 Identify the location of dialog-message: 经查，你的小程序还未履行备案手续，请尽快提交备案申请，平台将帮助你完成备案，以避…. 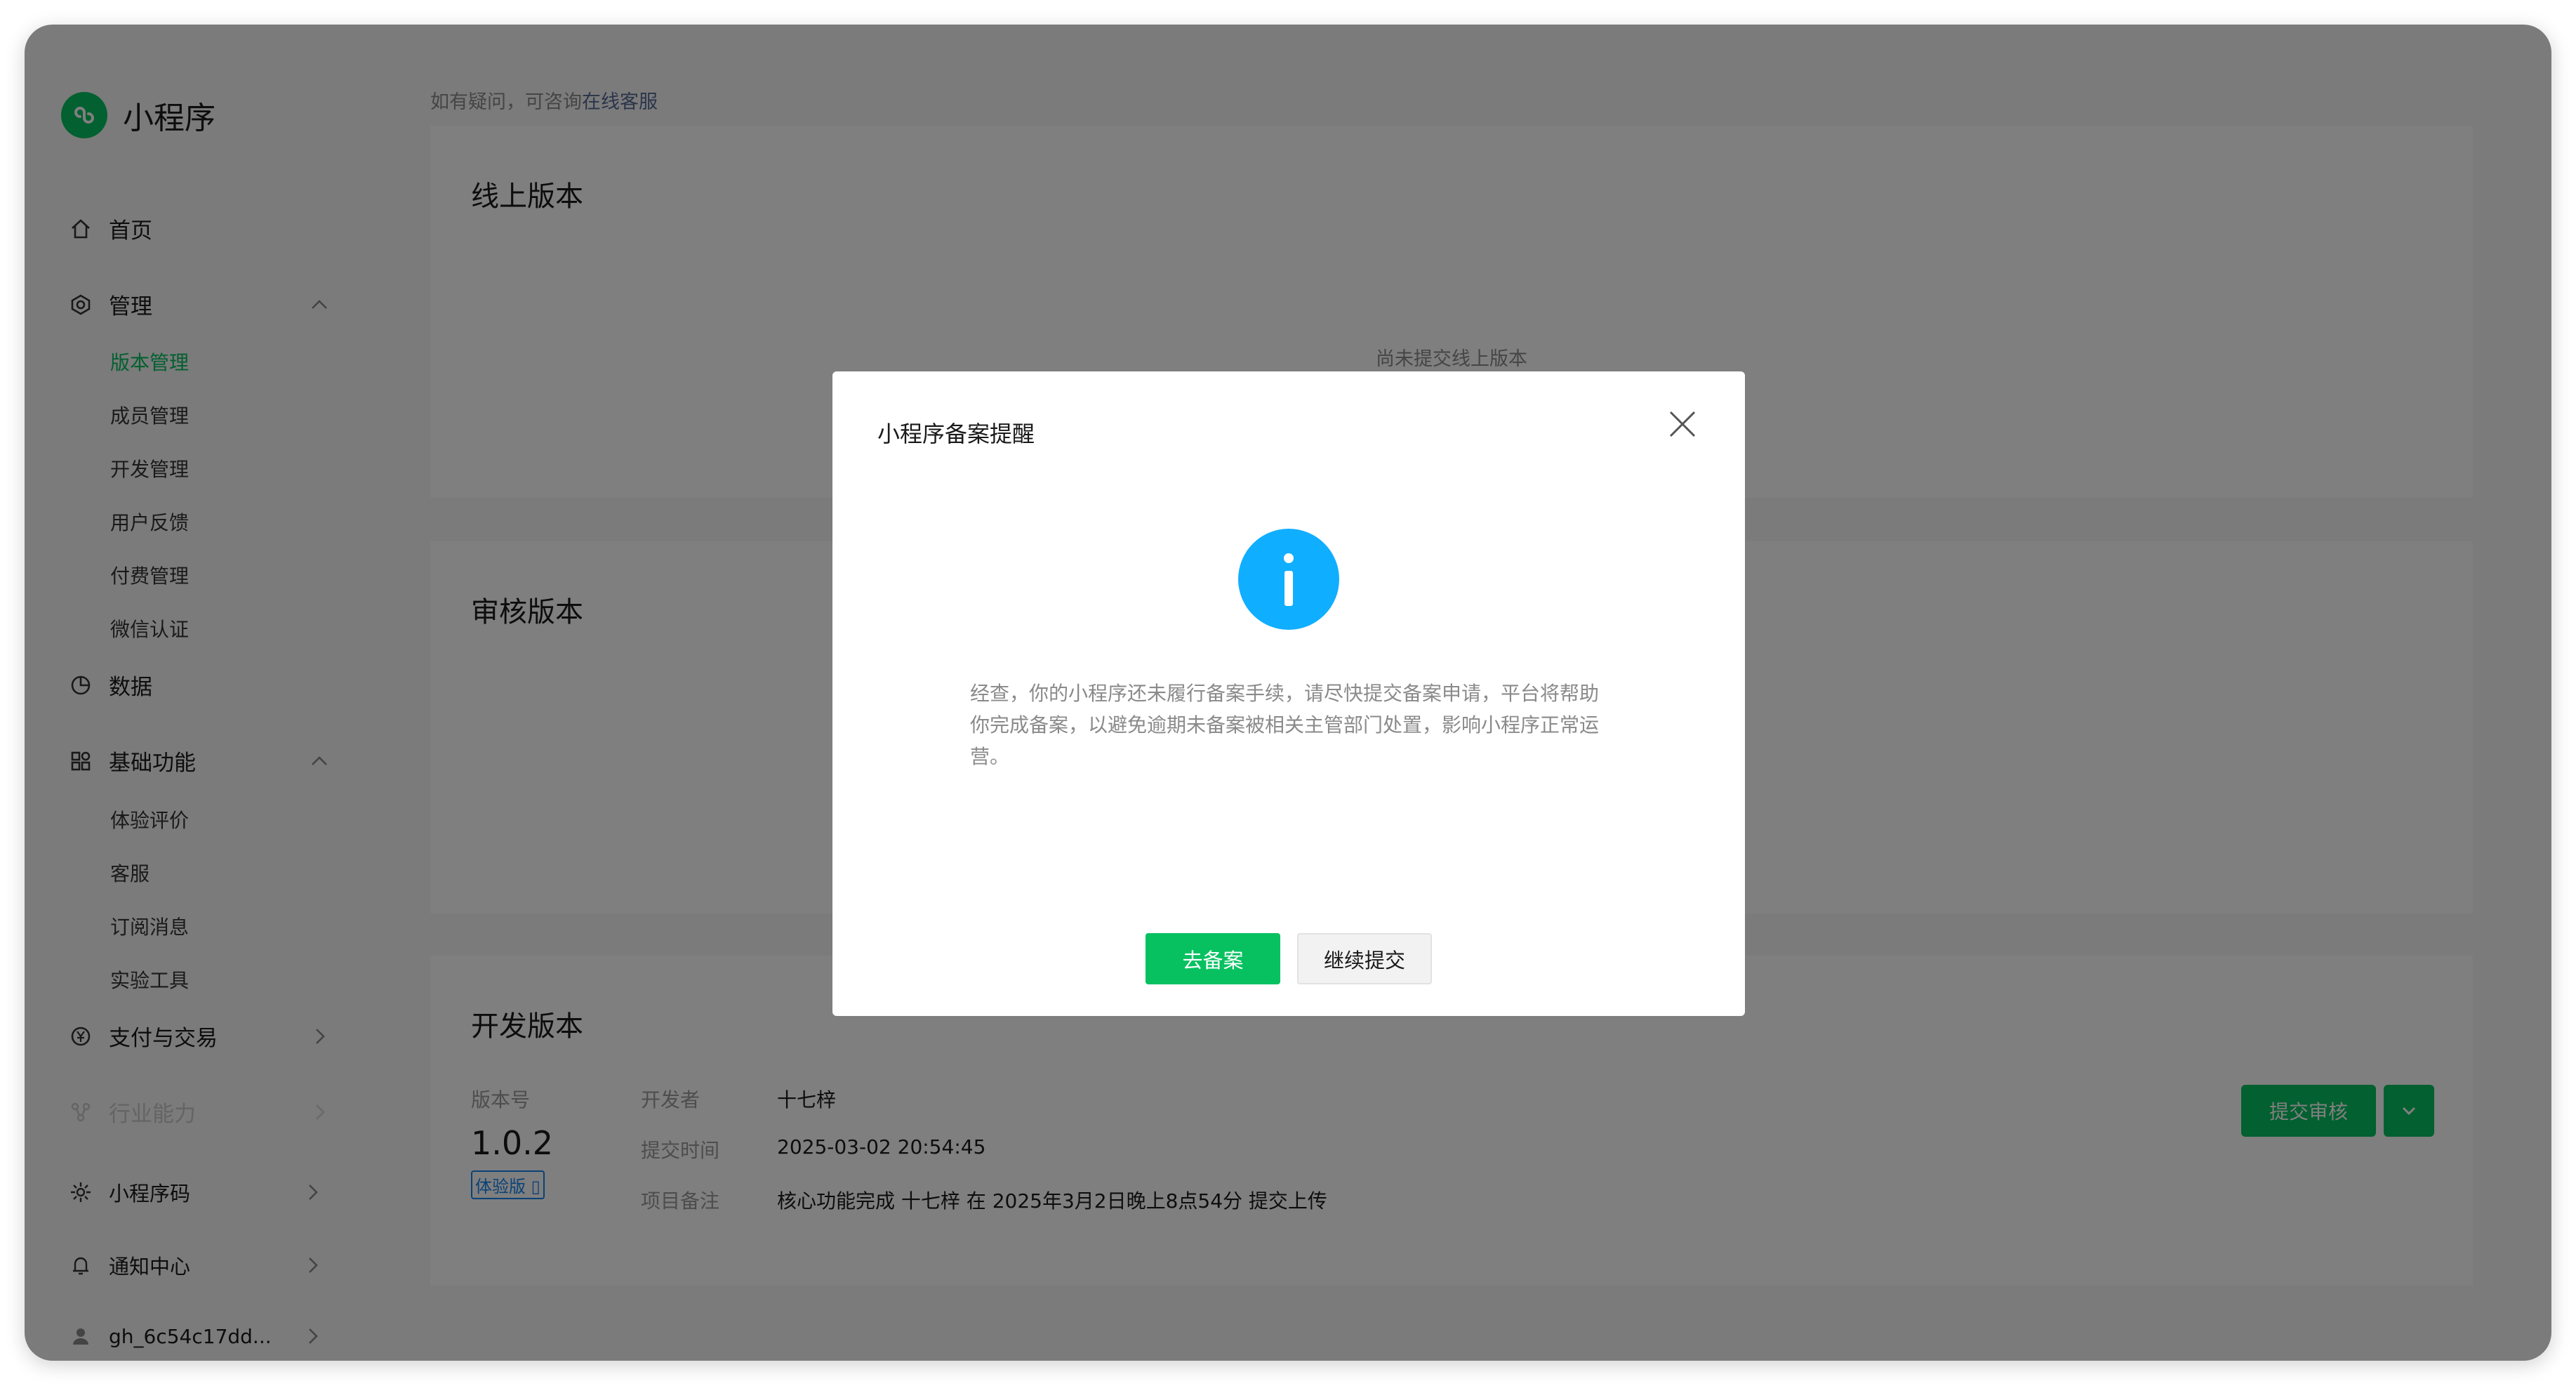
(1285, 725).